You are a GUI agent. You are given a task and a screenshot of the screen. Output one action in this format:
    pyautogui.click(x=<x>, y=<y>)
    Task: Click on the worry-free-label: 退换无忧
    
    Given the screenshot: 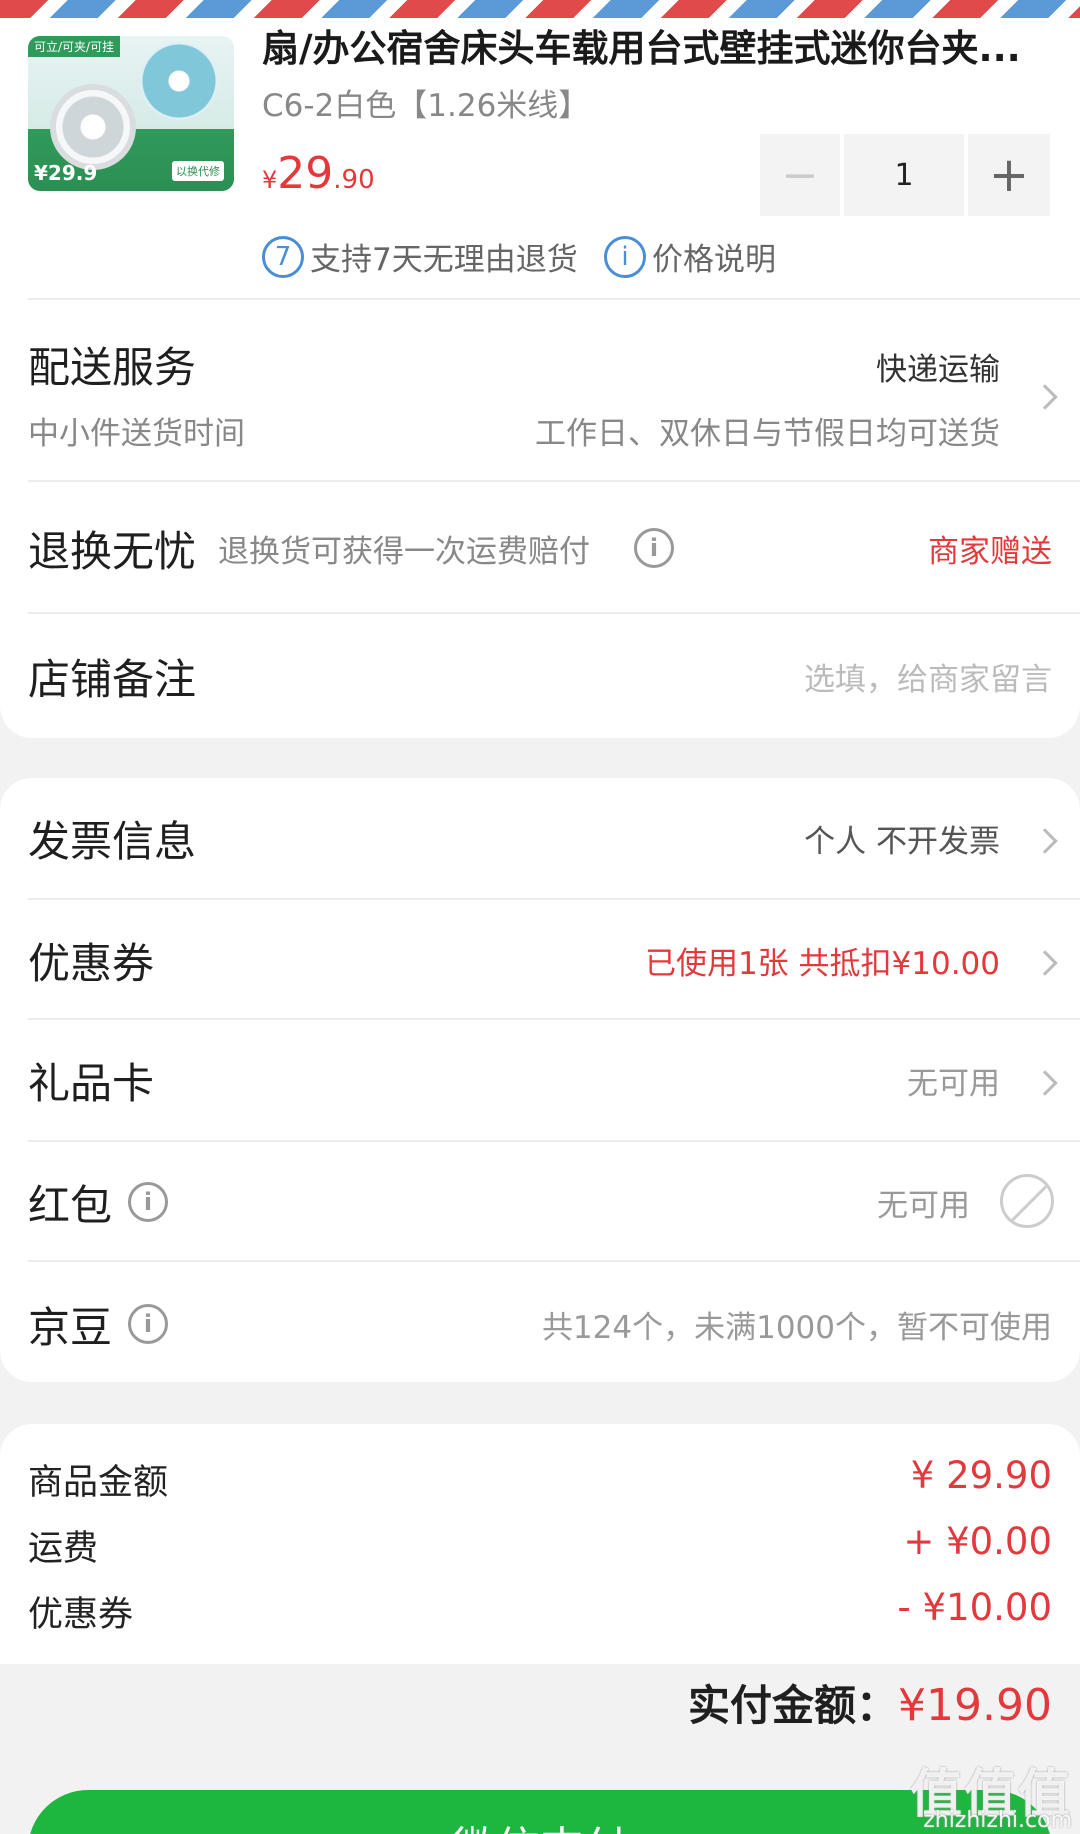 What is the action you would take?
    pyautogui.click(x=112, y=551)
    